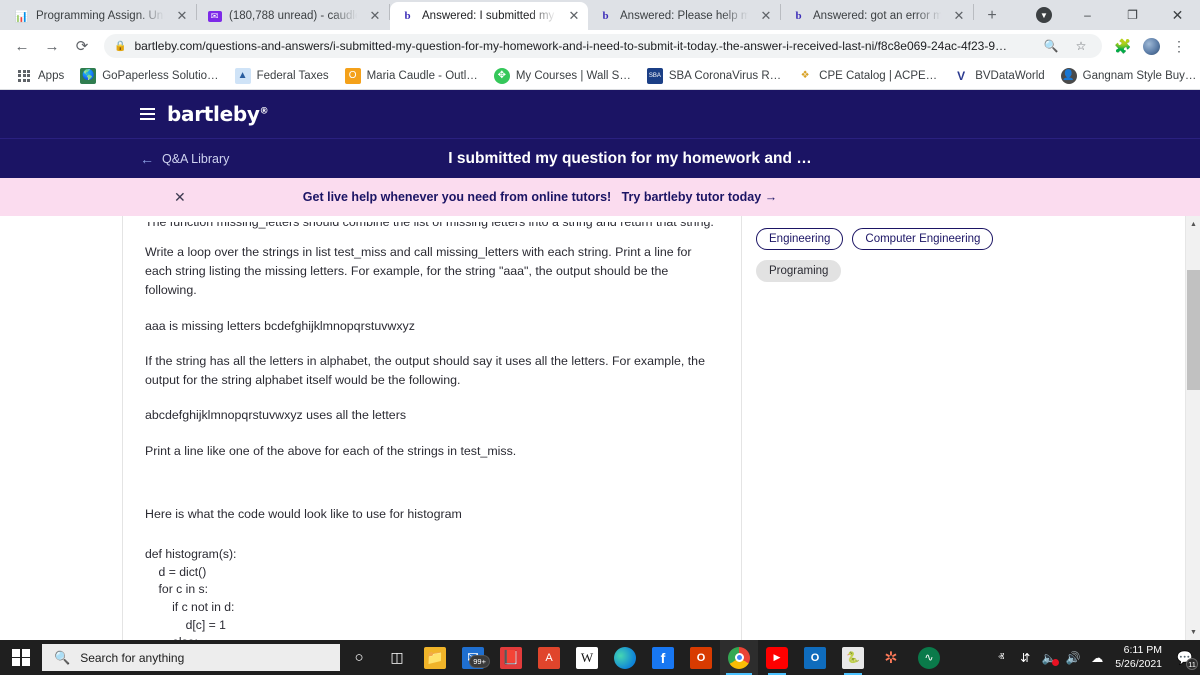 Image resolution: width=1200 pixels, height=675 pixels. What do you see at coordinates (1123, 46) in the screenshot?
I see `puzzle-icon: 🧩` at bounding box center [1123, 46].